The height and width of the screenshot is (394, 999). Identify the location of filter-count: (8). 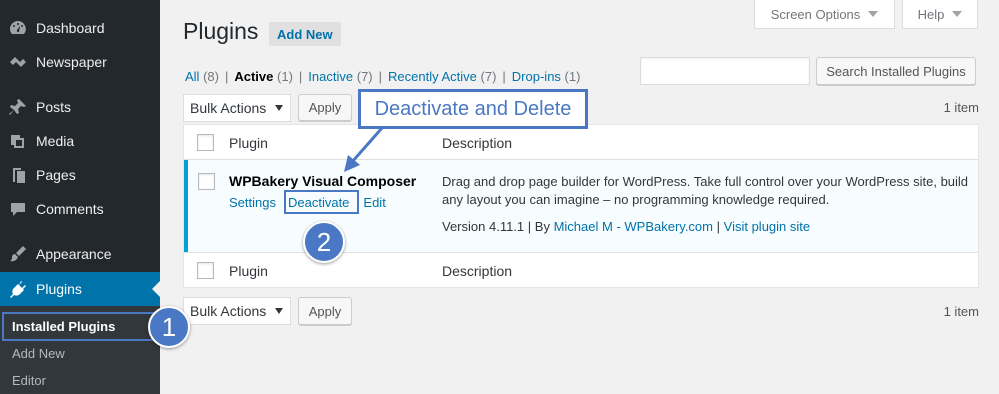
(211, 76).